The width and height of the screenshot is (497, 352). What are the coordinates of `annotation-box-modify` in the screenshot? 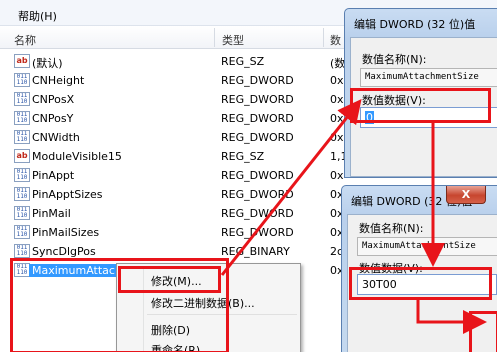 It's located at (169, 279).